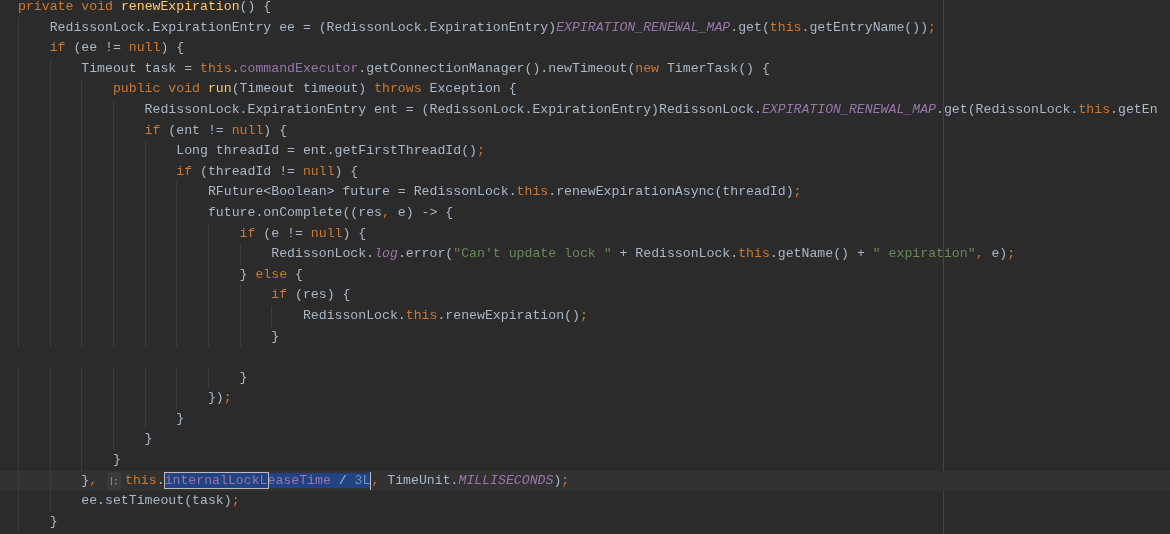 This screenshot has width=1170, height=534. What do you see at coordinates (371, 480) in the screenshot?
I see `text-cursor` at bounding box center [371, 480].